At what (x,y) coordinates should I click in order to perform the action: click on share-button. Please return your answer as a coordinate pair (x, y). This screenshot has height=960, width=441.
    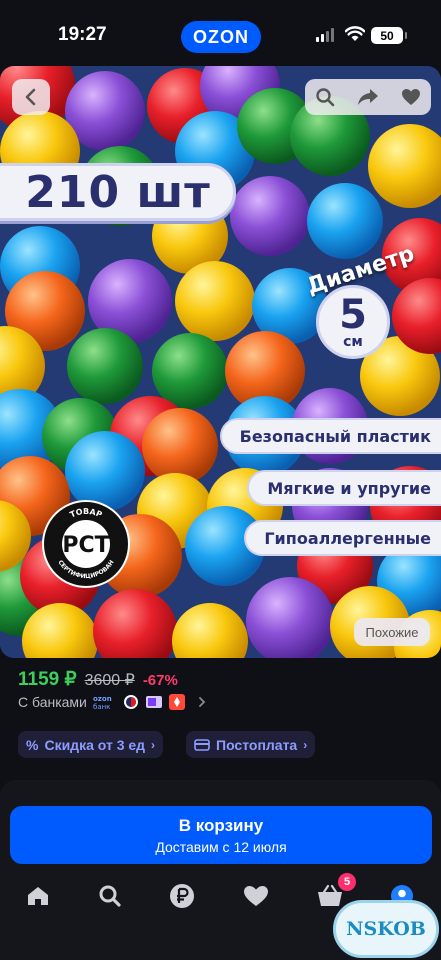
    Looking at the image, I should click on (368, 97).